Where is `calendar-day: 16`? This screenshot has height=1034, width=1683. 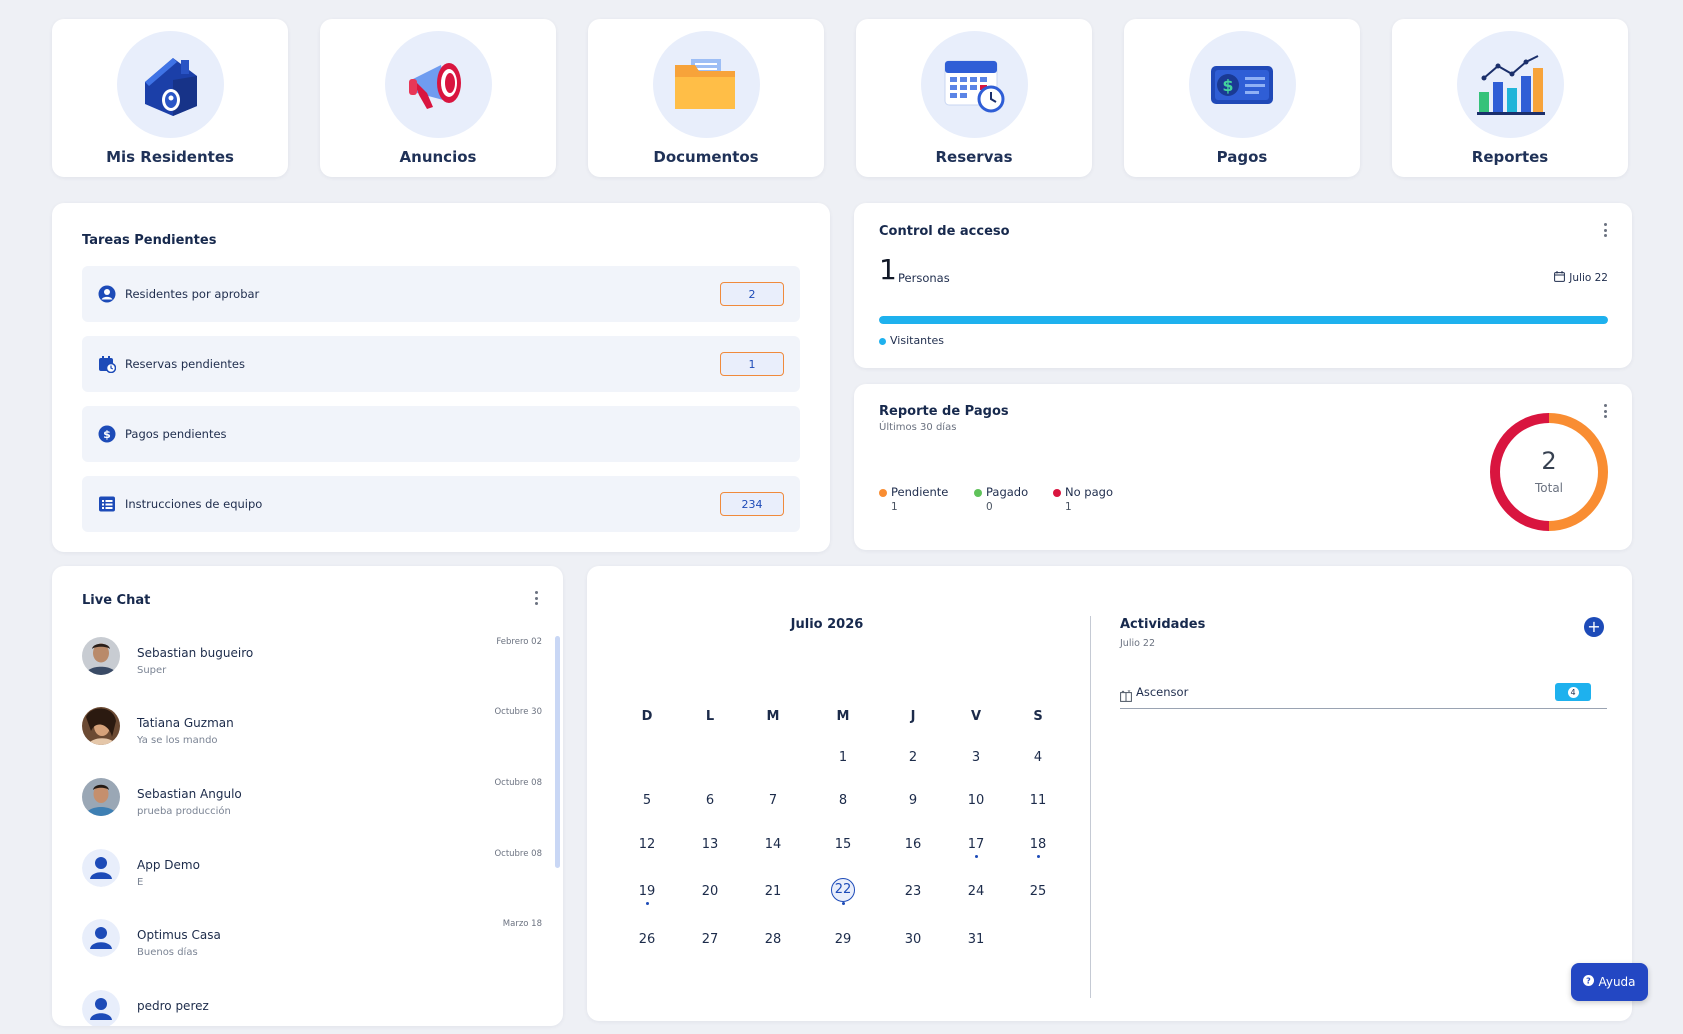 calendar-day: 16 is located at coordinates (913, 844).